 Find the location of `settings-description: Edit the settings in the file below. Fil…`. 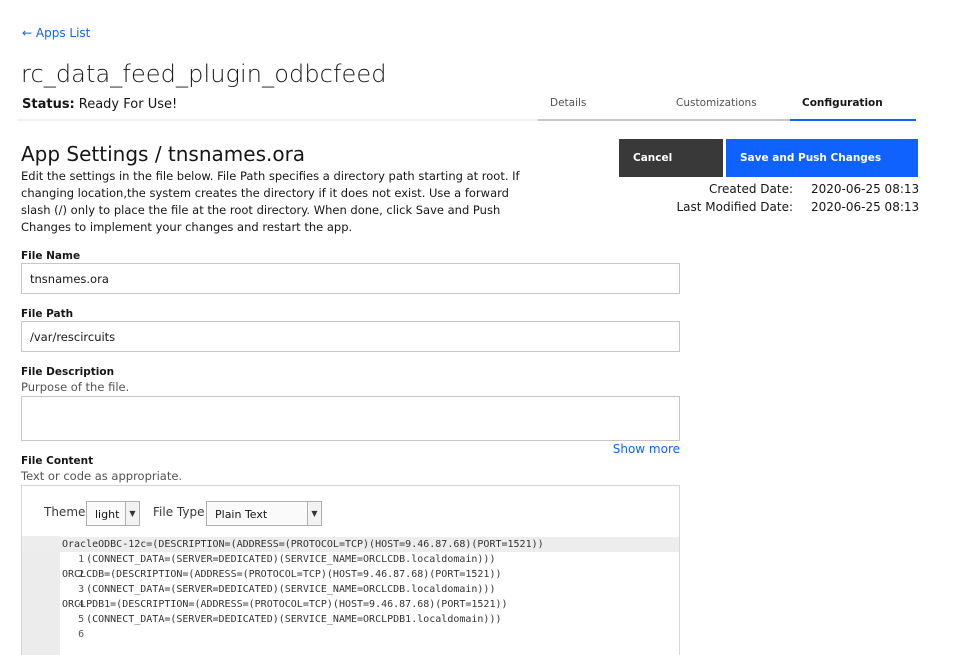

settings-description: Edit the settings in the file below. Fil… is located at coordinates (270, 201).